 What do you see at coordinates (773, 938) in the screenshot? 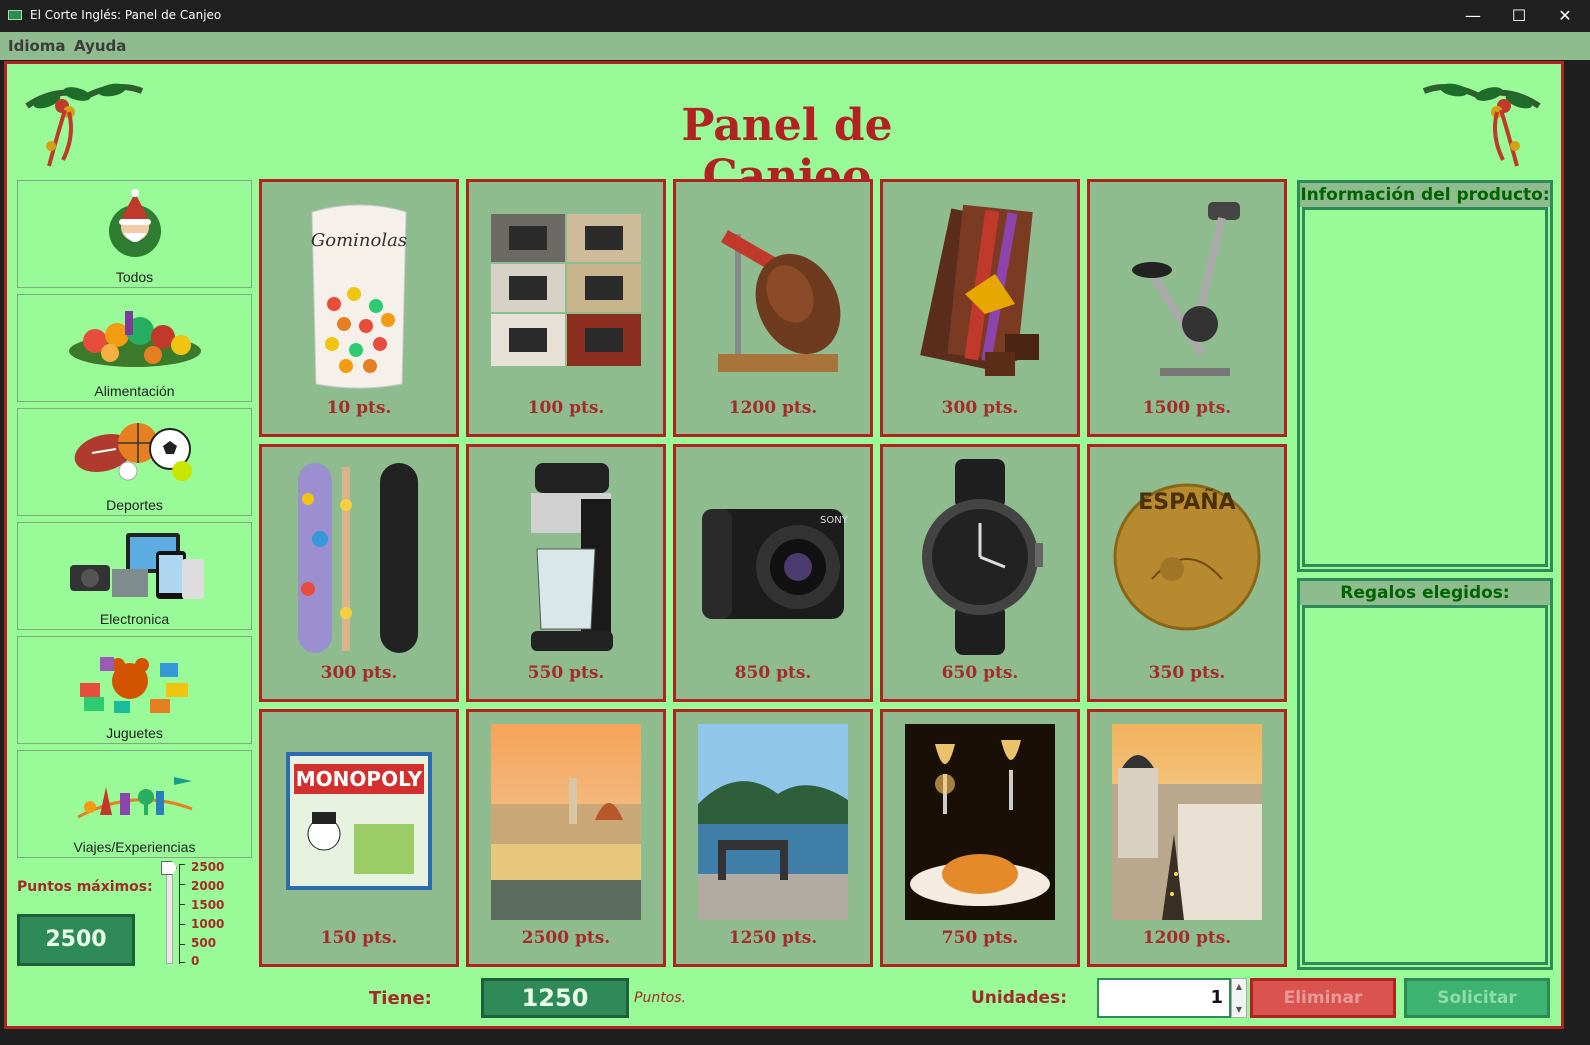
I see `product-price: 1250 pts.` at bounding box center [773, 938].